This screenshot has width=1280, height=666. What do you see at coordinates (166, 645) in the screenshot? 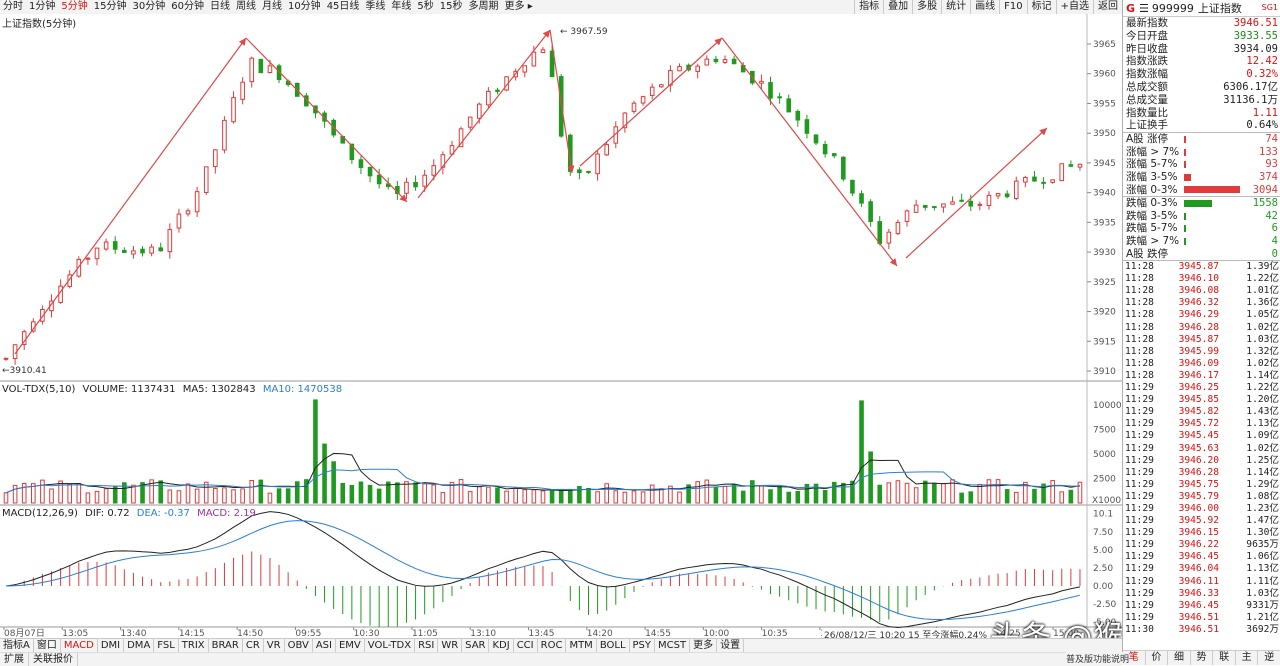
I see `indicator-tab: FSL` at bounding box center [166, 645].